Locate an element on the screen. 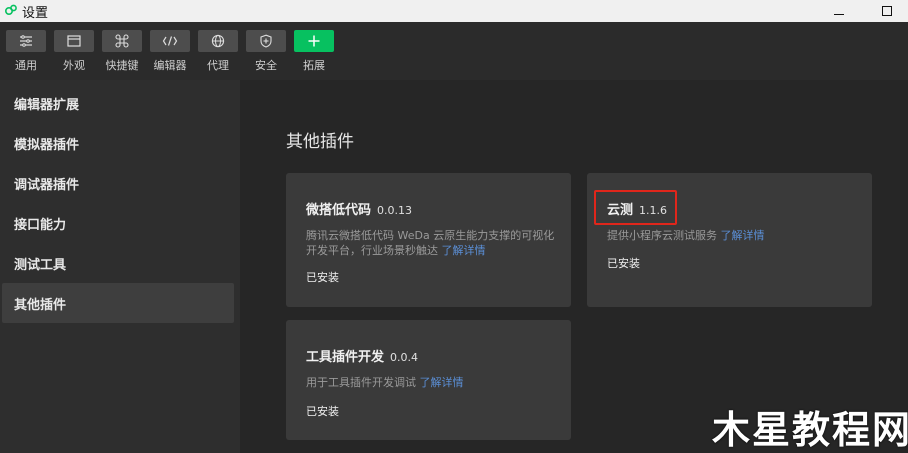 This screenshot has width=908, height=453. tool-label-security: 安全 is located at coordinates (266, 65).